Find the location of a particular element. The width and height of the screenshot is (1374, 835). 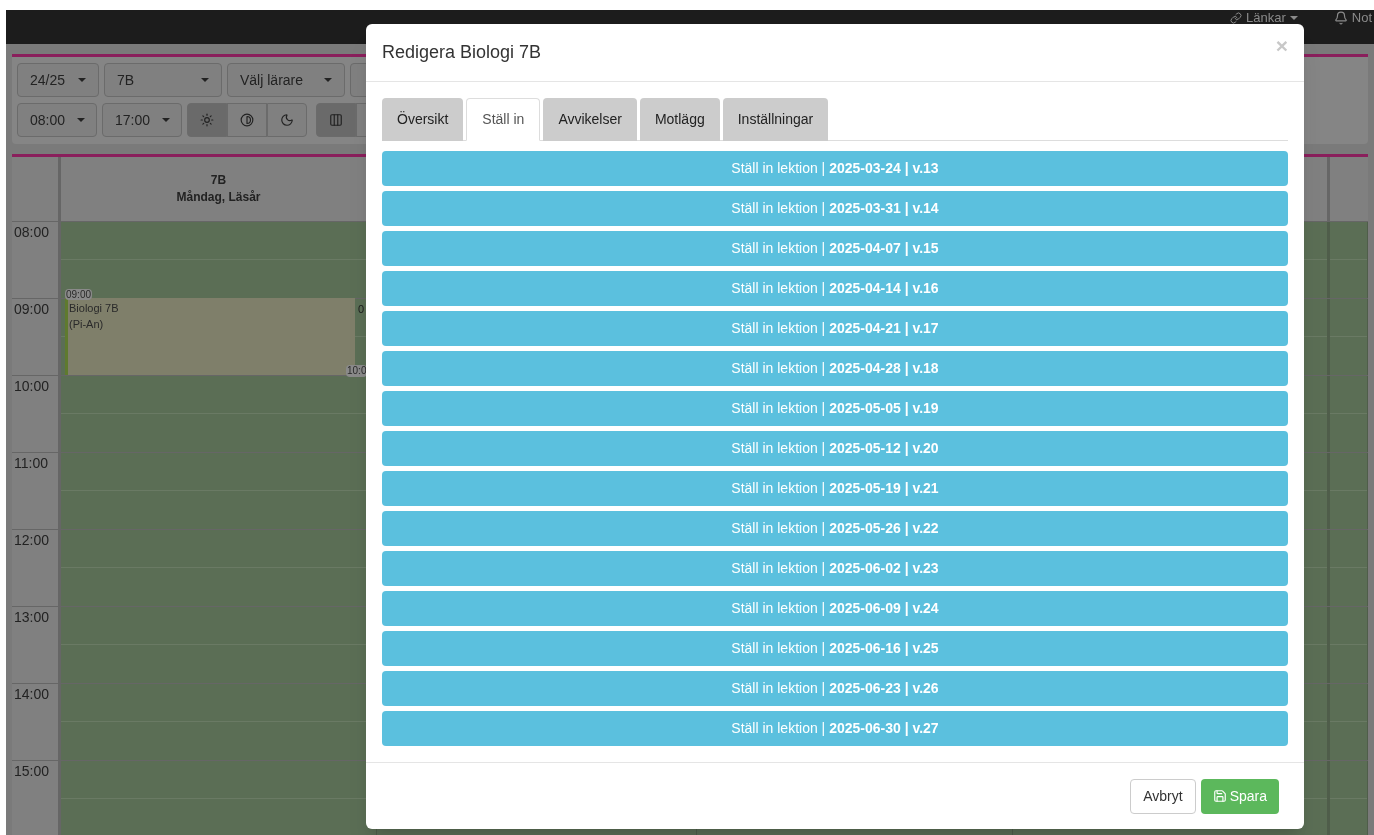

time-label: 14:00 is located at coordinates (36, 722).